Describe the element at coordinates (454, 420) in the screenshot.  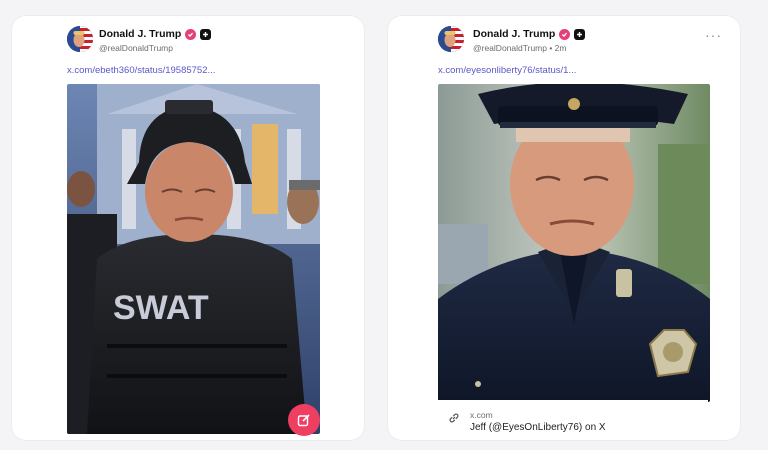
I see `link-icon` at that location.